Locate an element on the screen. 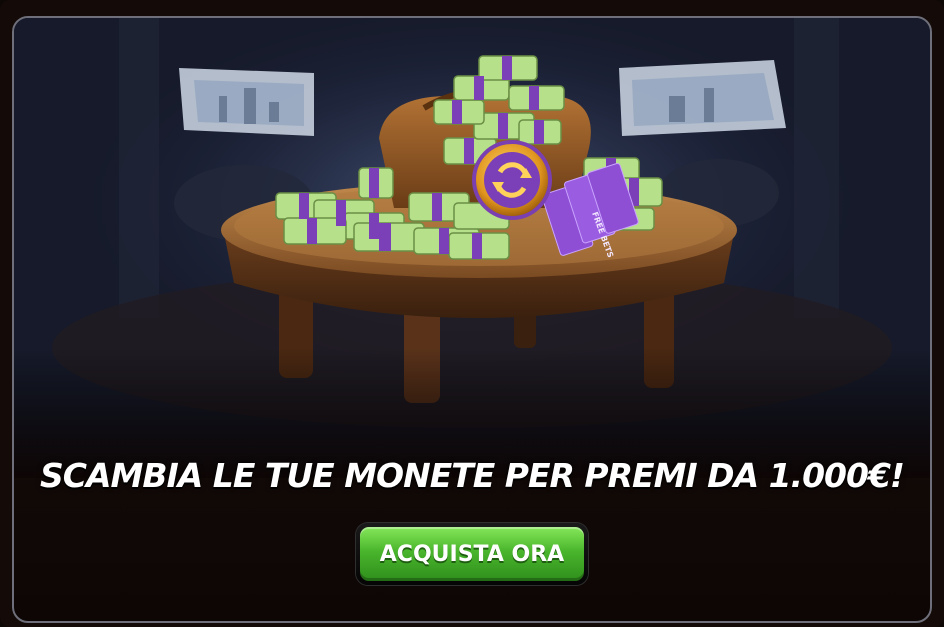 The image size is (944, 627). buy-now-button: ACQUISTA ORA is located at coordinates (472, 554).